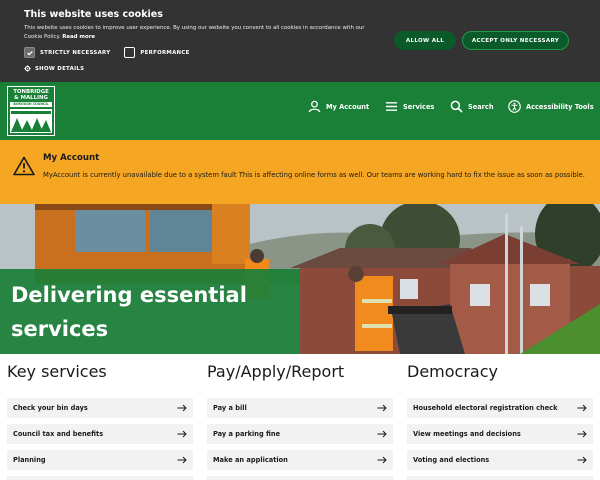 This screenshot has height=480, width=600. Describe the element at coordinates (250, 460) in the screenshot. I see `link-label: Make an application` at that location.